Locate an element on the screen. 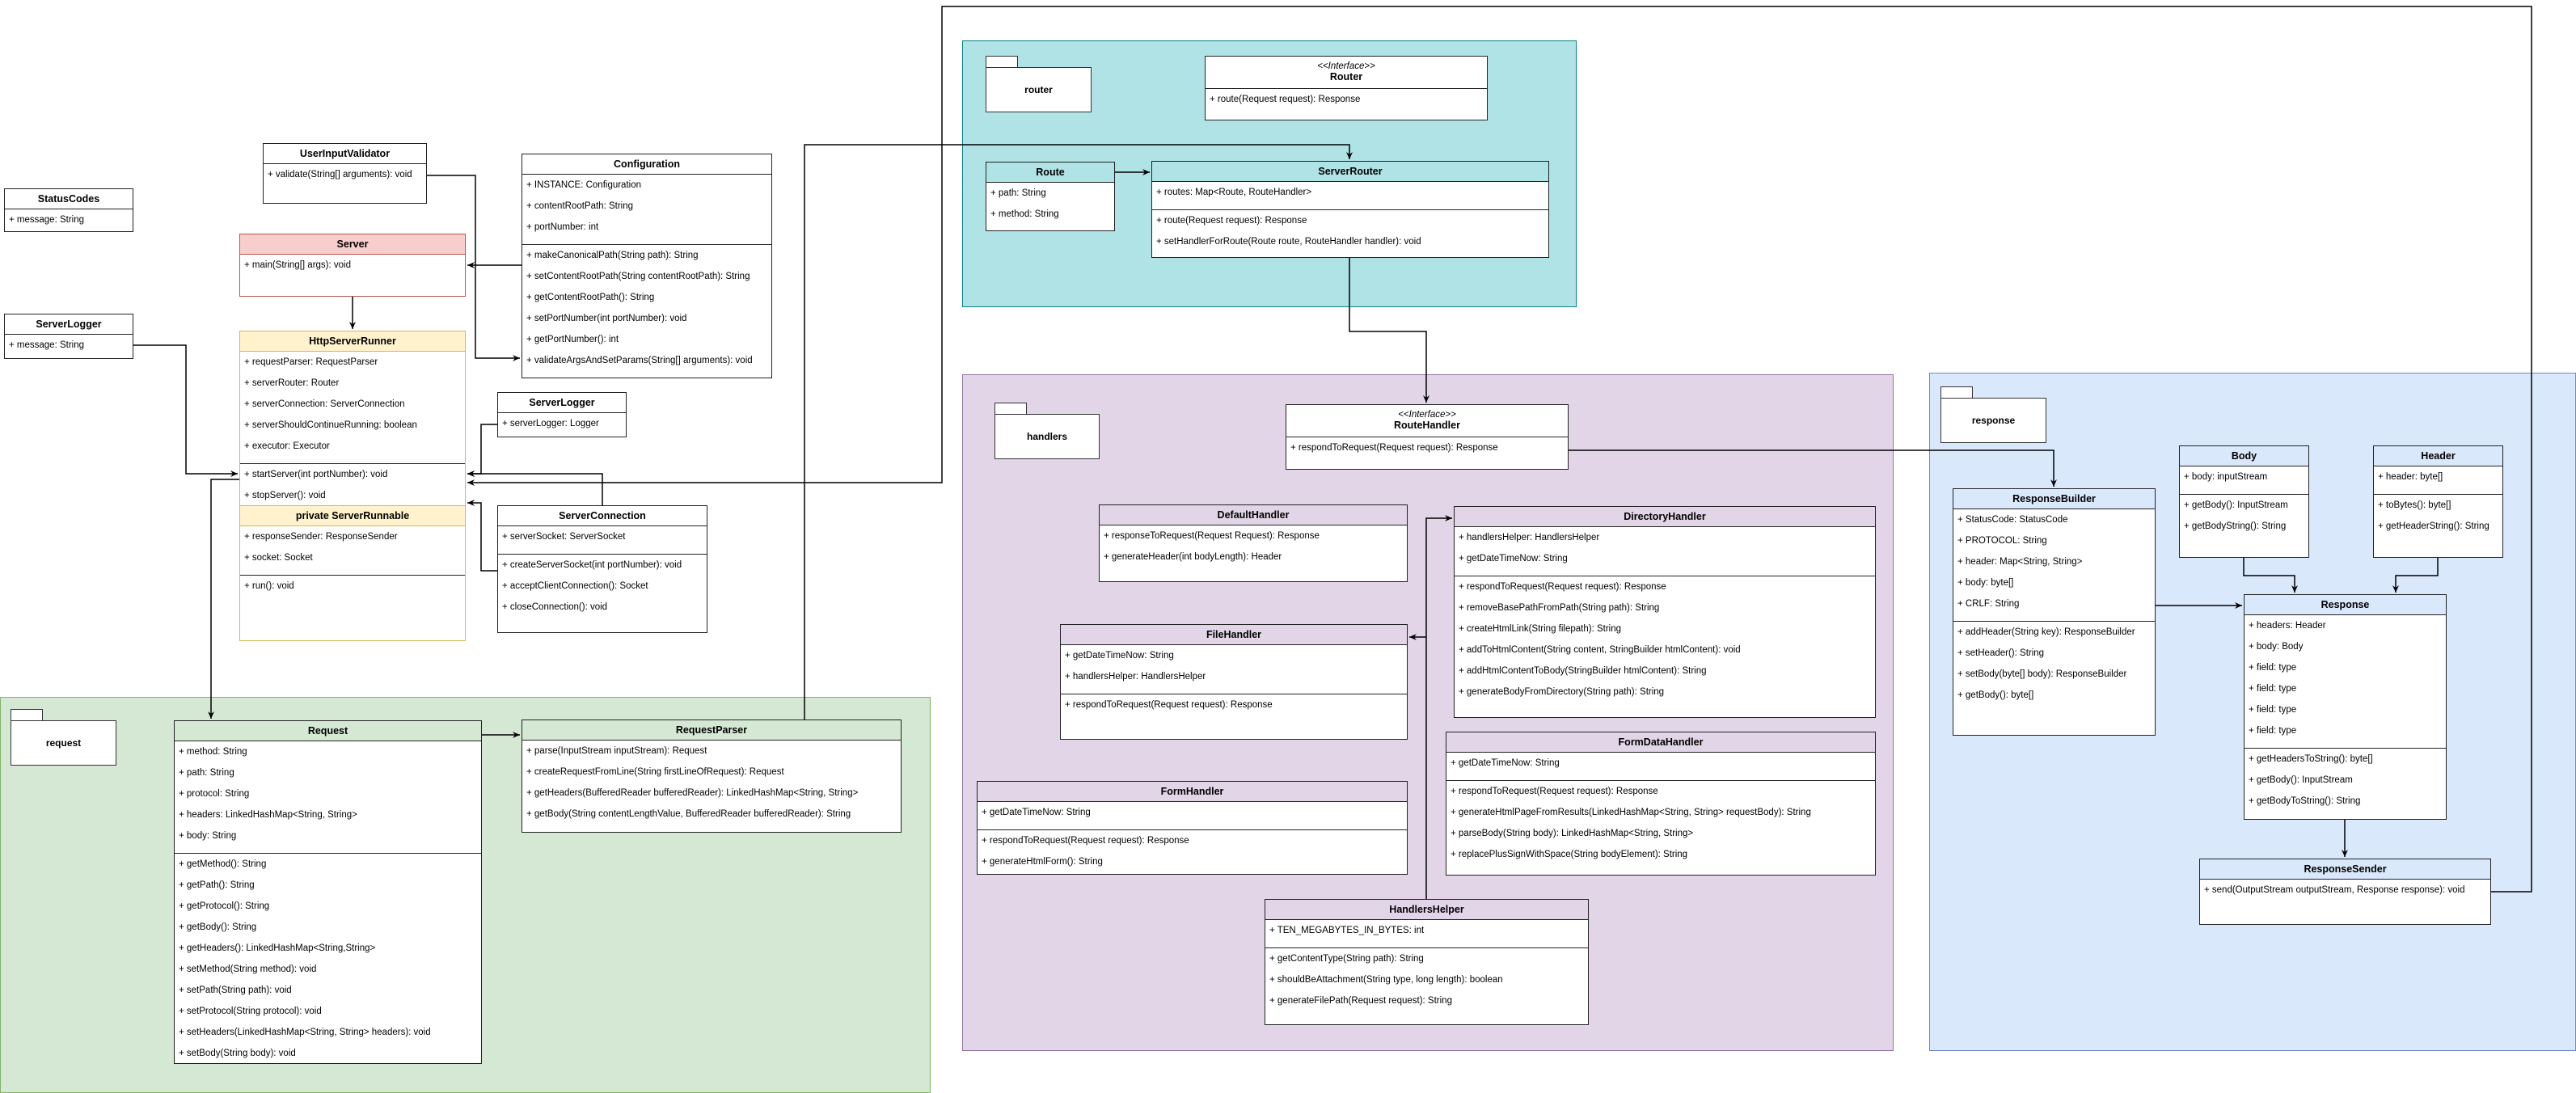 This screenshot has height=1093, width=2576. class-field: + generateHeader(int bodyLength): Header is located at coordinates (1193, 557).